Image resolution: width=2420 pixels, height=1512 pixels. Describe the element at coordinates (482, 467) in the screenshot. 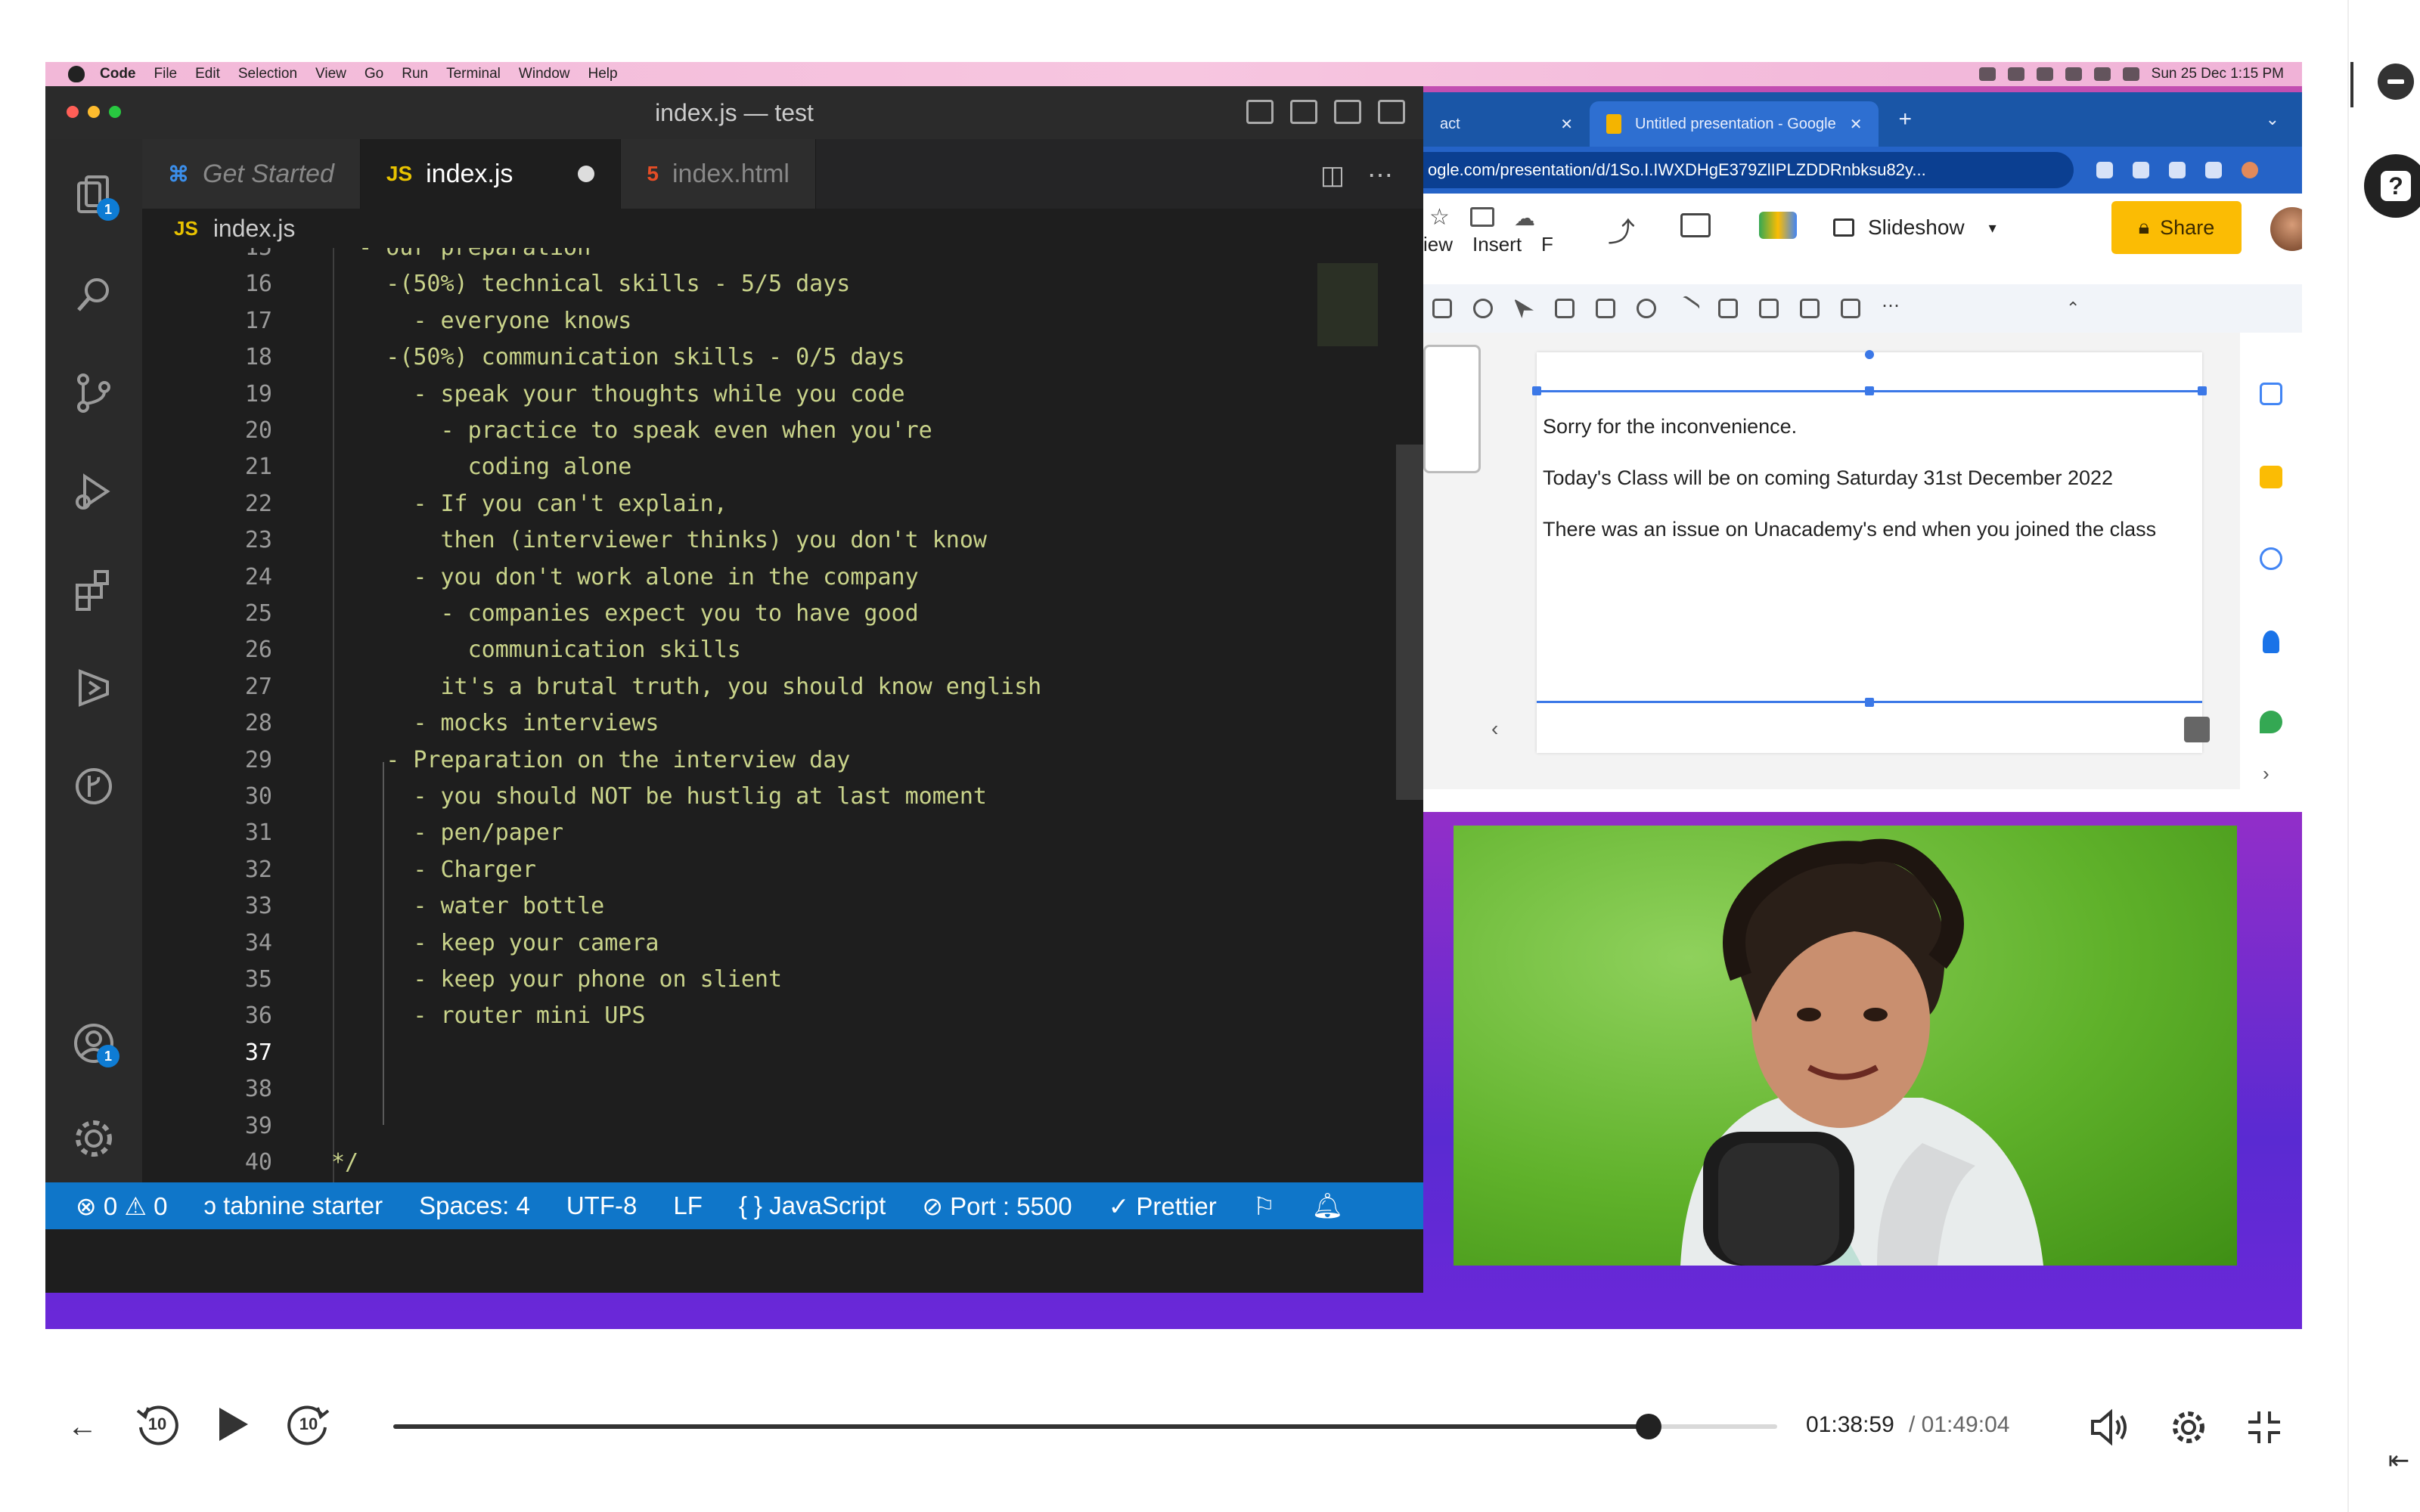

I see `code-line: coding alone` at that location.